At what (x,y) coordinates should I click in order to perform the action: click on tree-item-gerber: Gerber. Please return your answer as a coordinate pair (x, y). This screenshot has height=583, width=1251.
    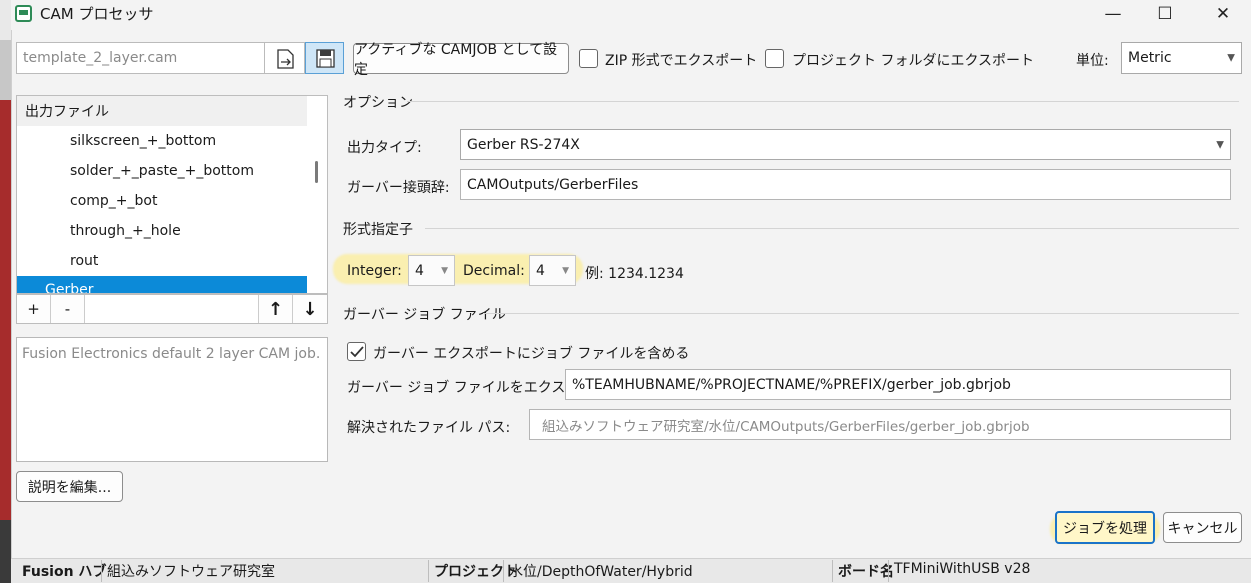
    Looking at the image, I should click on (162, 285).